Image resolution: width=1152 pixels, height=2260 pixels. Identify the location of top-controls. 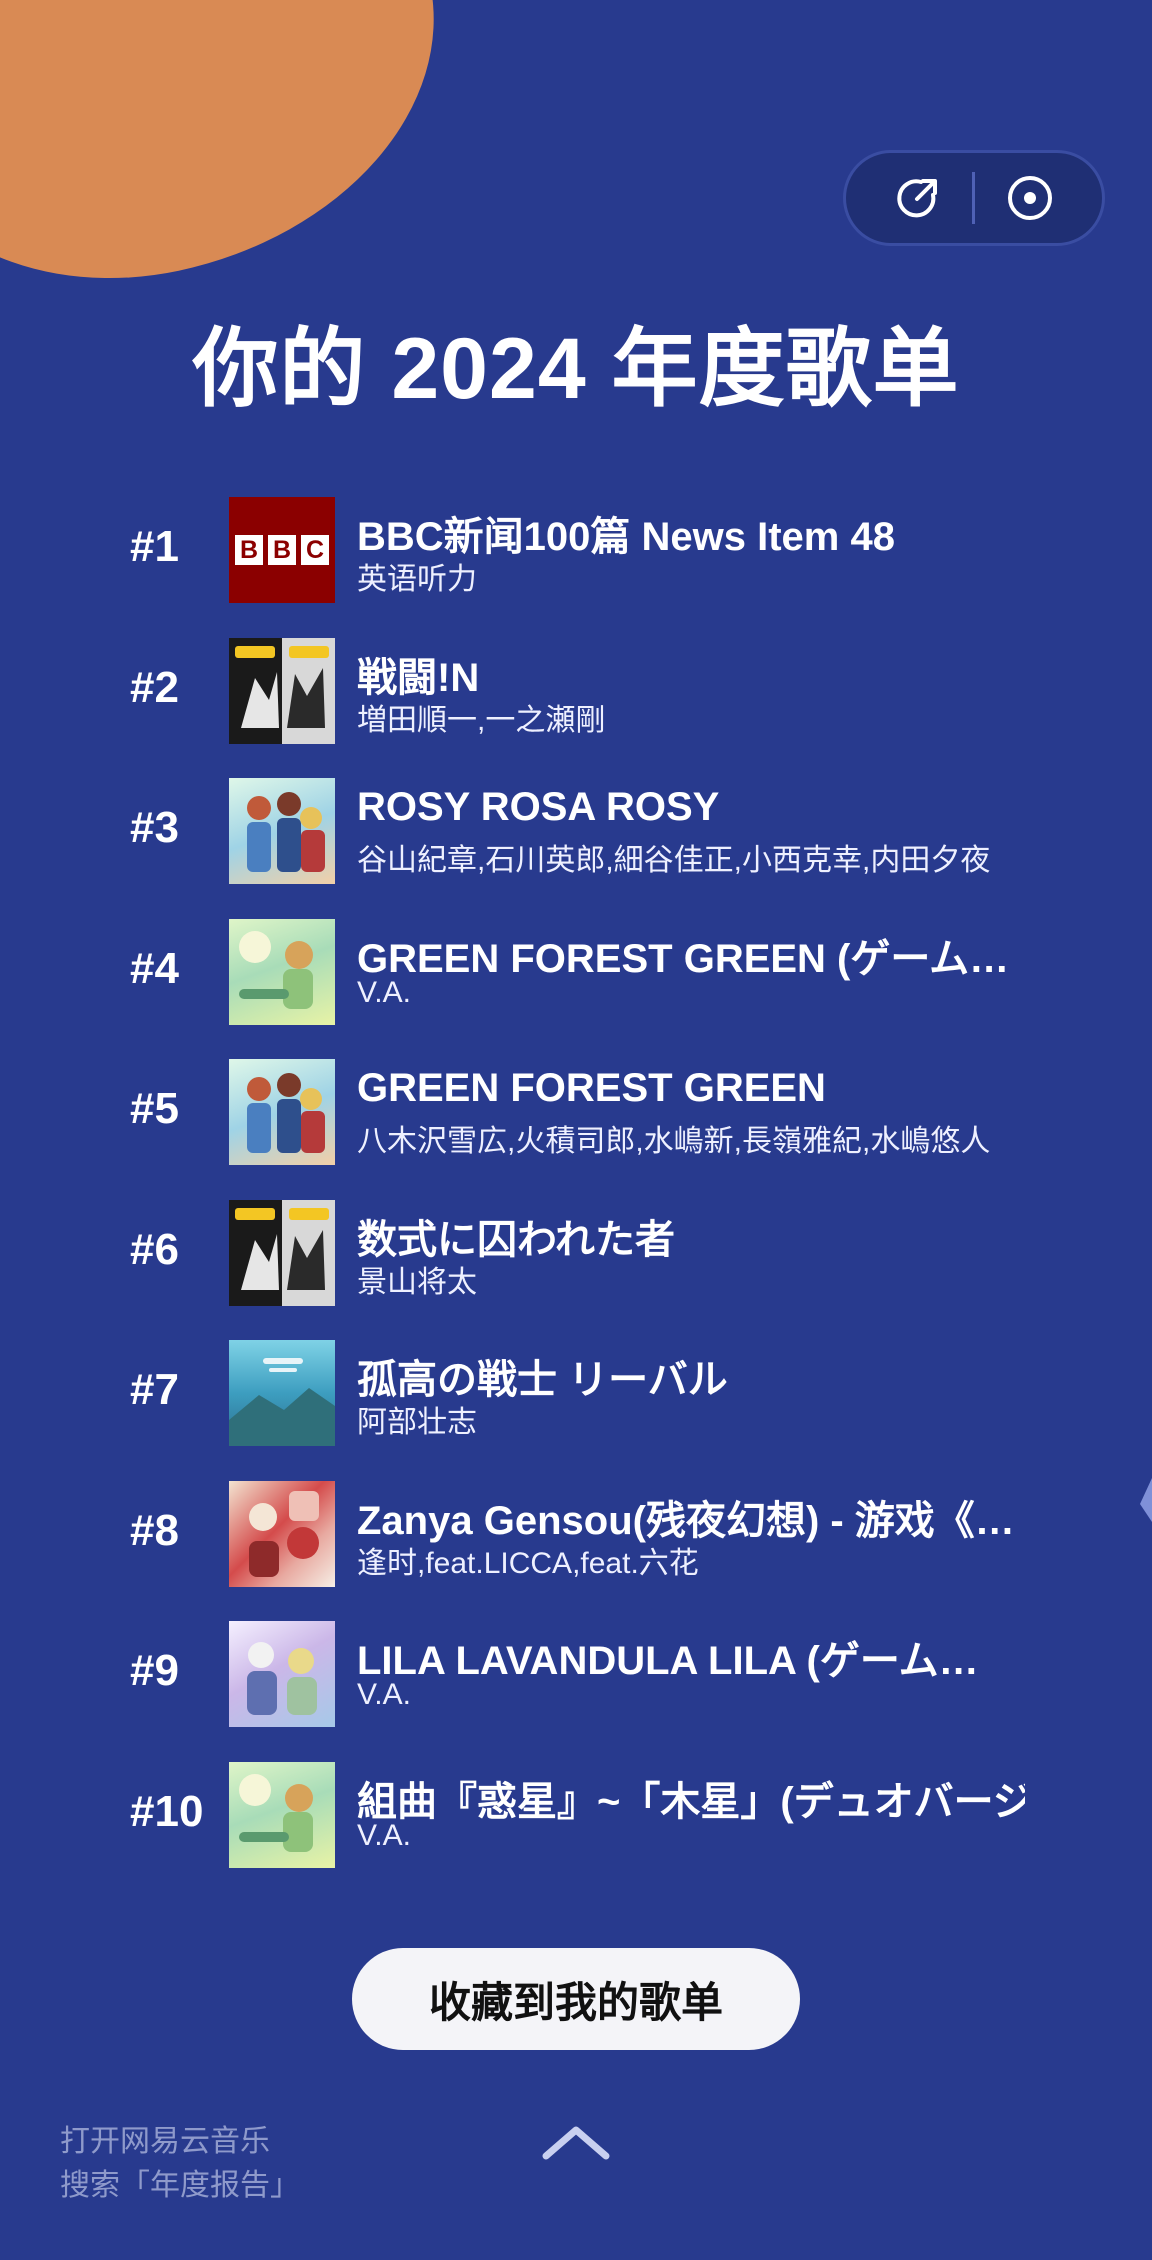
(974, 198).